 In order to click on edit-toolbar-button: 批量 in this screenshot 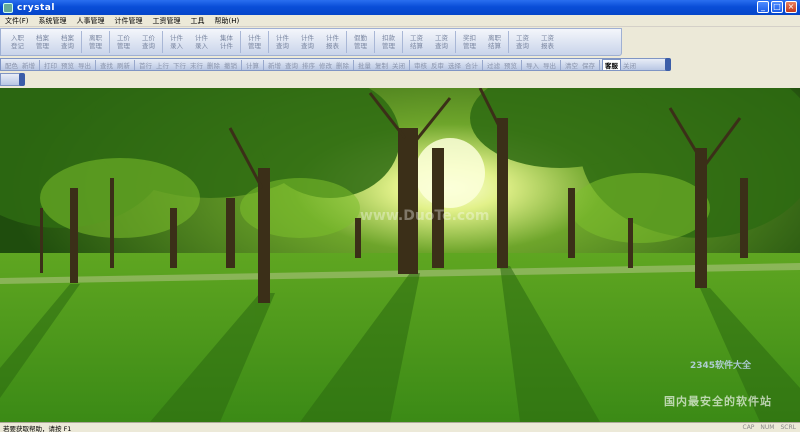, I will do `click(364, 65)`.